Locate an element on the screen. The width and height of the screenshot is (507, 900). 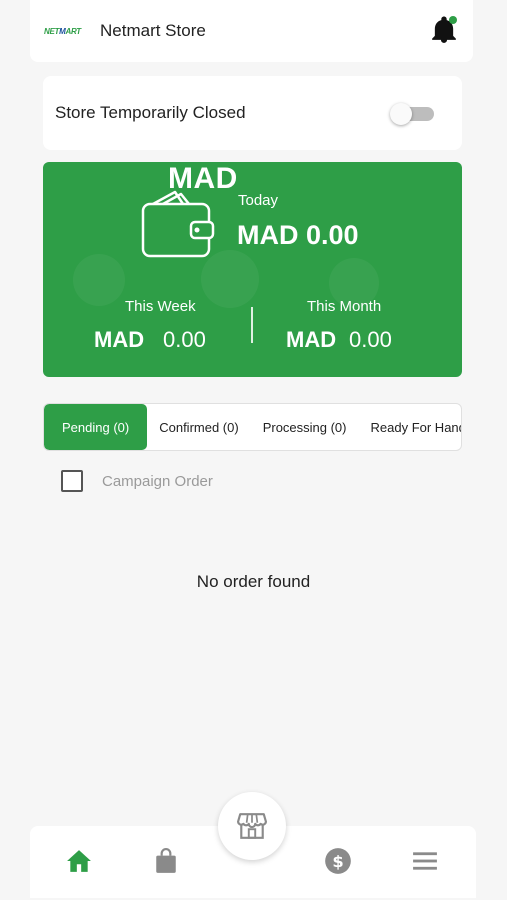
shopping-bag-icon is located at coordinates (166, 861).